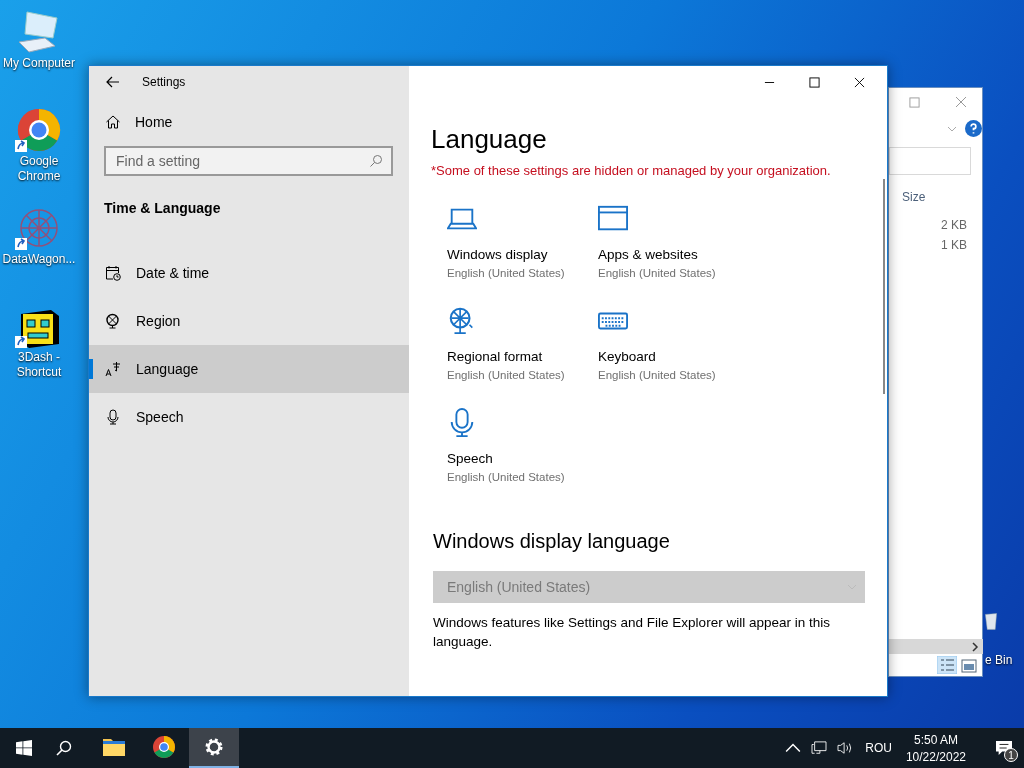 This screenshot has width=1024, height=768. What do you see at coordinates (914, 197) in the screenshot?
I see `column-header: Size` at bounding box center [914, 197].